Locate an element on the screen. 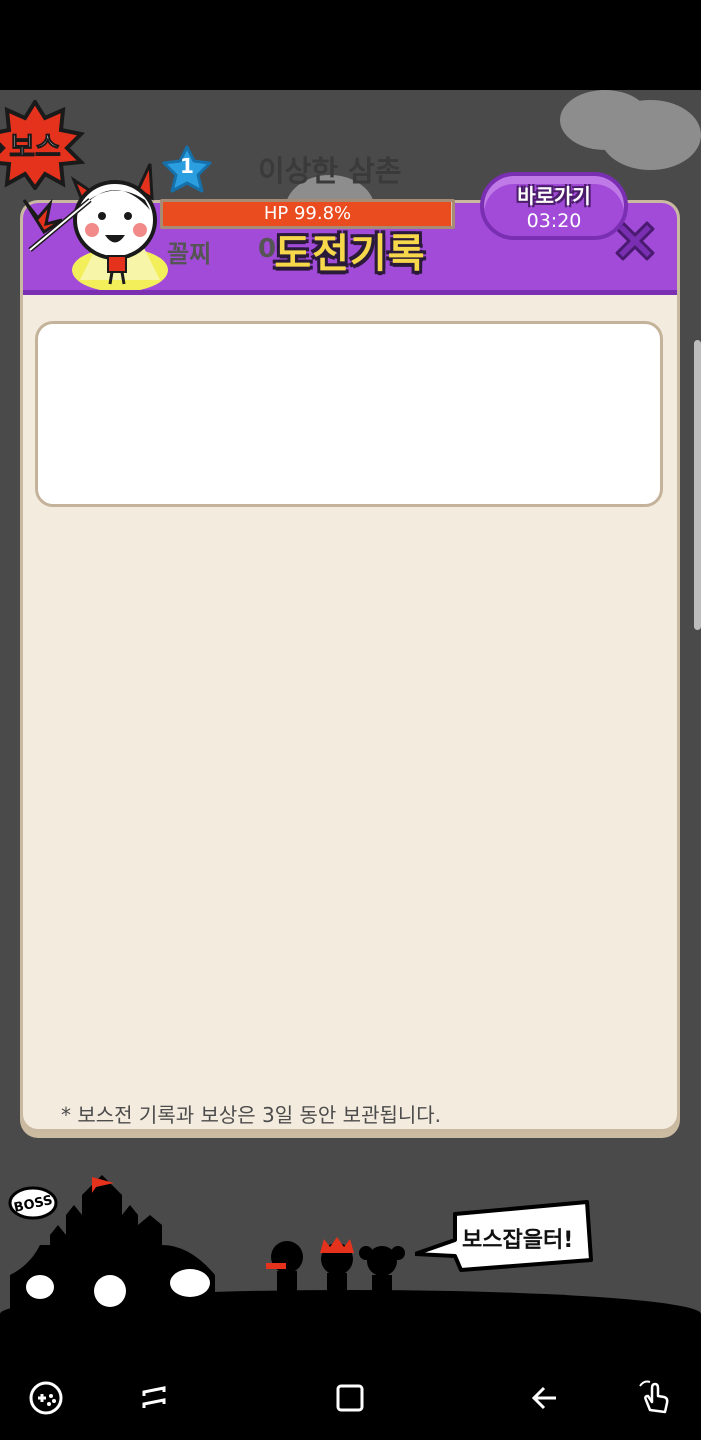 Image resolution: width=701 pixels, height=1440 pixels. goto-button-label: 바로가기 is located at coordinates (554, 196).